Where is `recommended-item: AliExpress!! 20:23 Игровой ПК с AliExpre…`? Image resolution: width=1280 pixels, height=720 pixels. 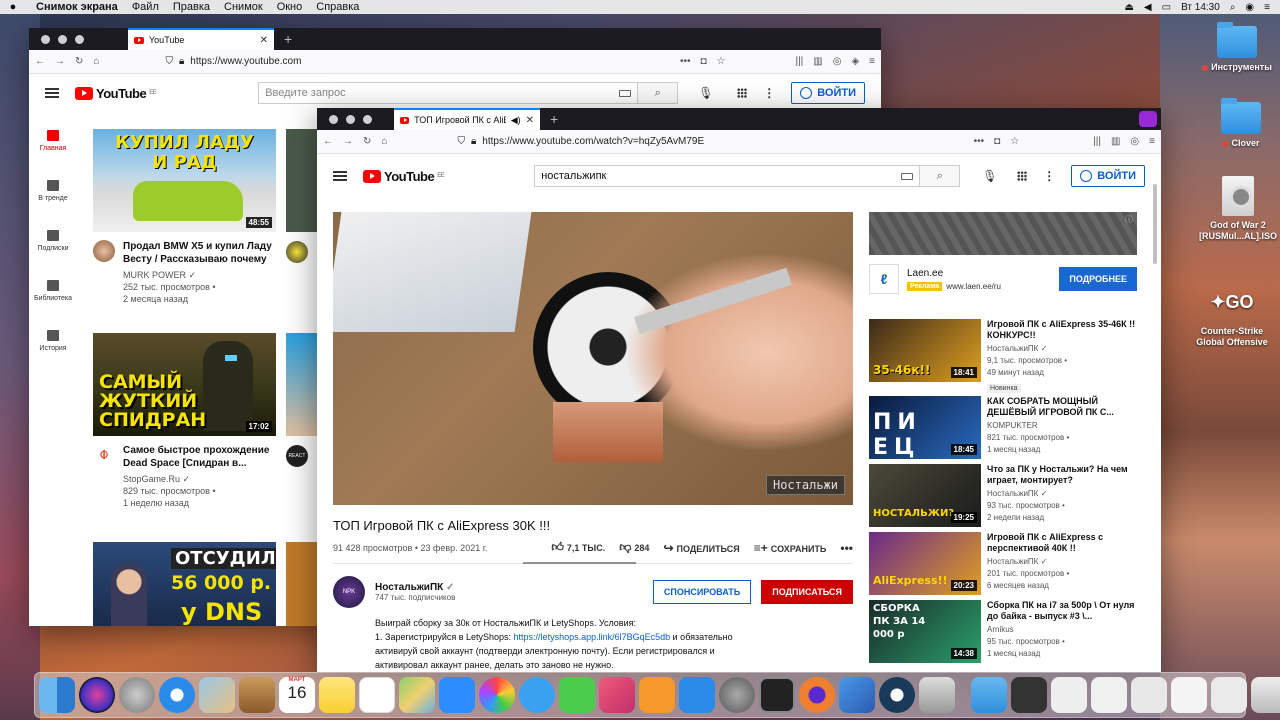
recommended-item: AliExpress!! 20:23 Игровой ПК с AliExpre… is located at coordinates (1004, 563).